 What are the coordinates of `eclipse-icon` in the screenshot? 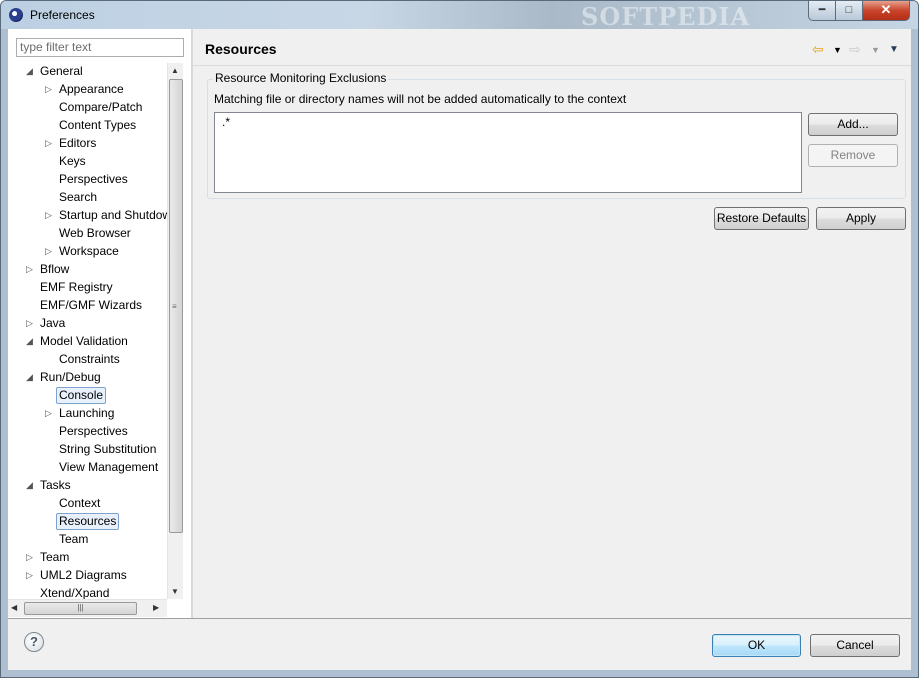 It's located at (16, 15).